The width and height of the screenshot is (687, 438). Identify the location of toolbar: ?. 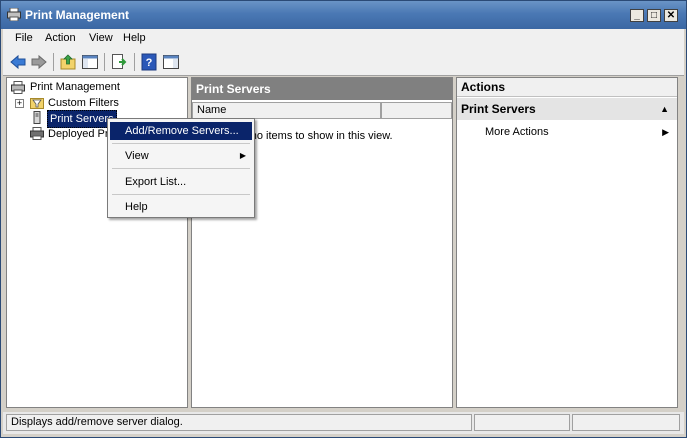
(343, 62).